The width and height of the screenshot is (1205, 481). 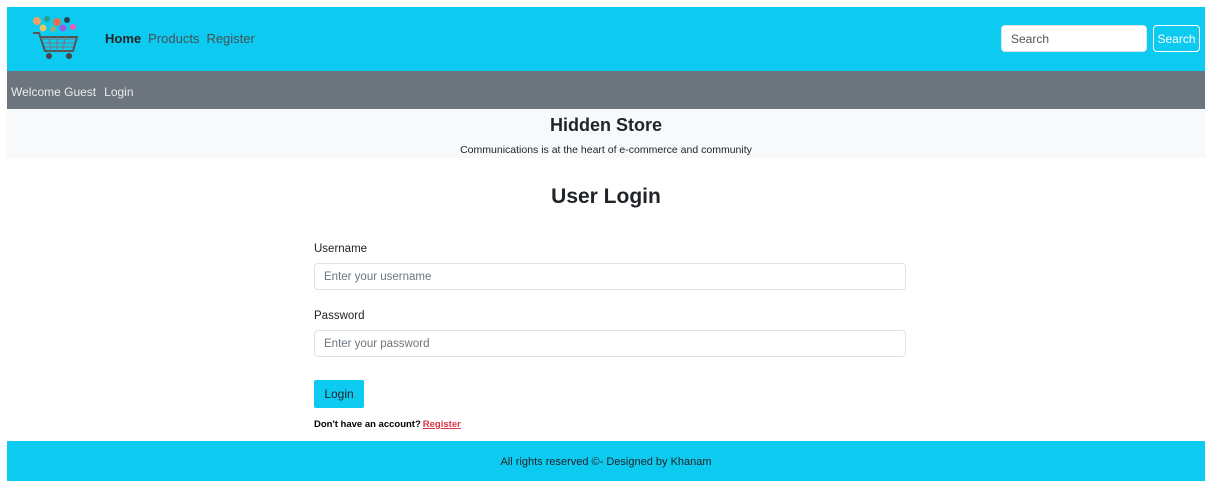 I want to click on no-account-text: Don't have an account?, so click(x=367, y=424).